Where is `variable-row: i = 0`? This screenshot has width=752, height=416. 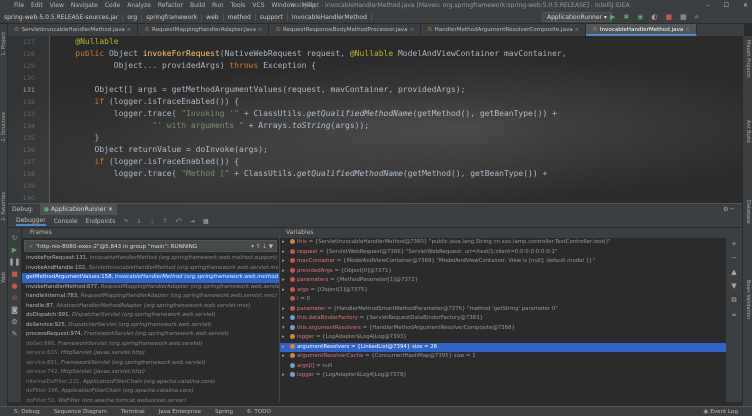
variable-row: i = 0 is located at coordinates (503, 300).